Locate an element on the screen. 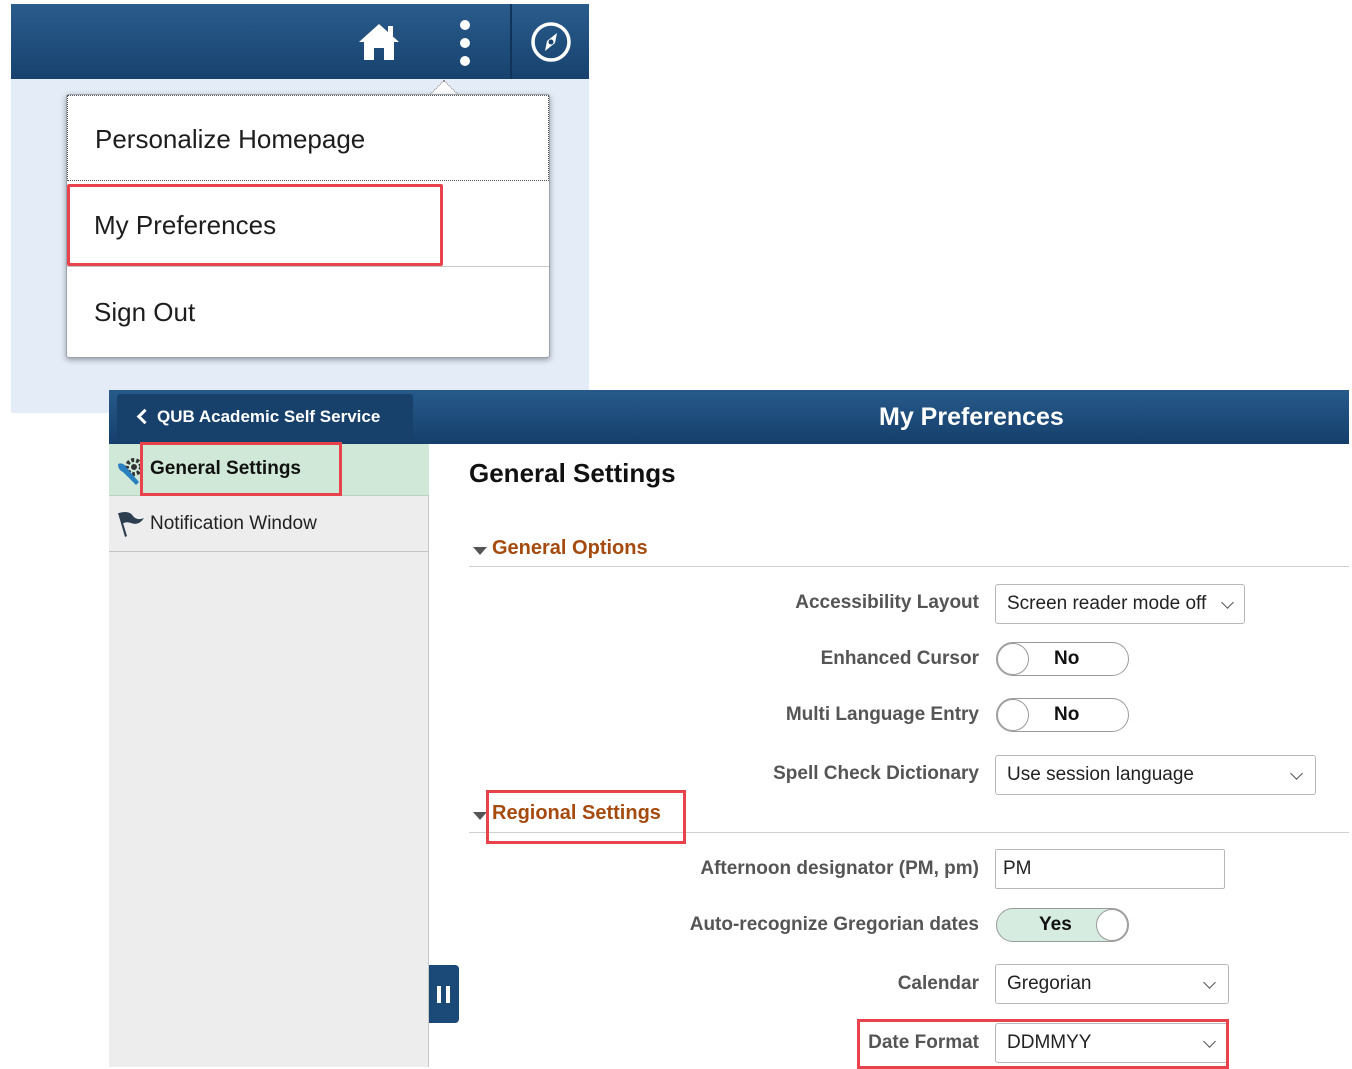 The image size is (1352, 1069). homepage-header-bar is located at coordinates (300, 41).